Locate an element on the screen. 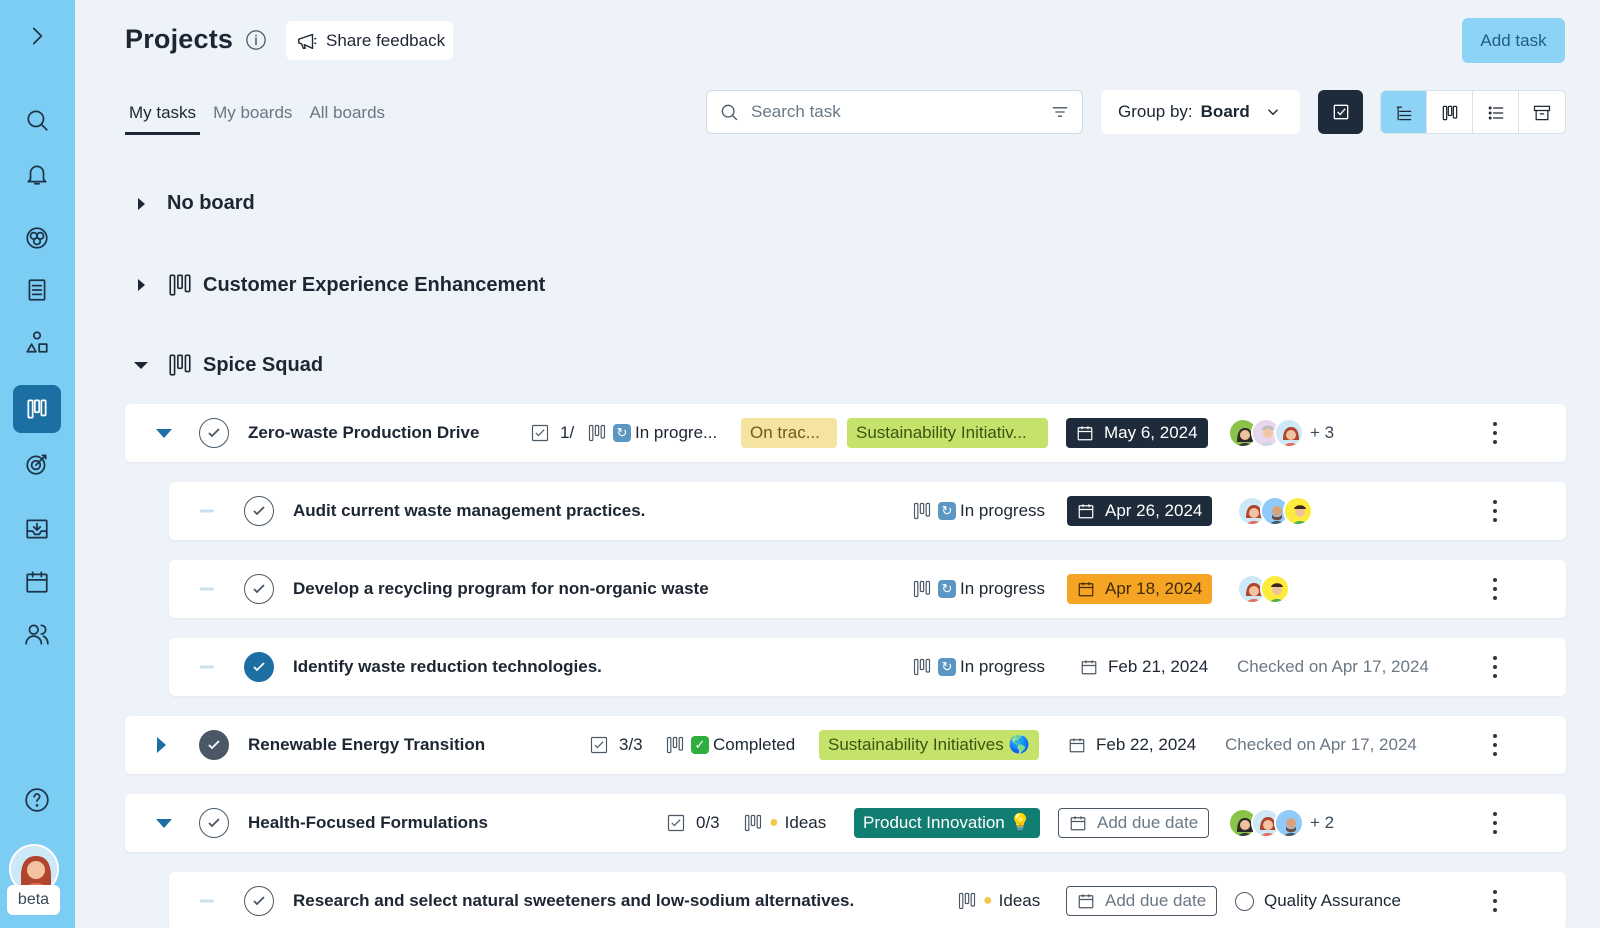  filter-icon is located at coordinates (1060, 112).